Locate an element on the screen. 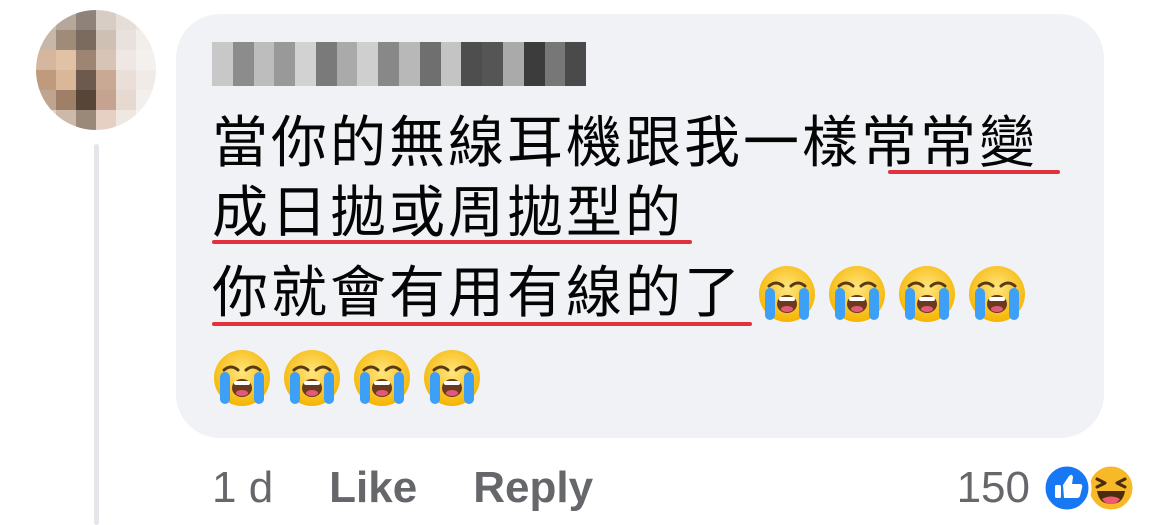 The image size is (1170, 525). comment-text-line-3-text: 你就會有用有線的了 is located at coordinates (477, 293).